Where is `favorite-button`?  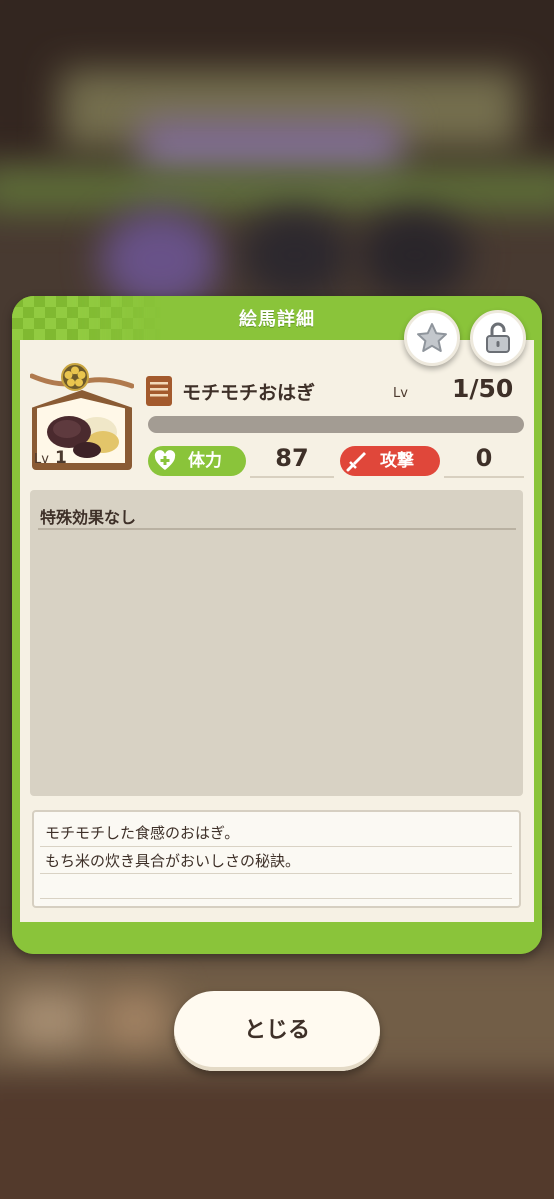 favorite-button is located at coordinates (432, 338).